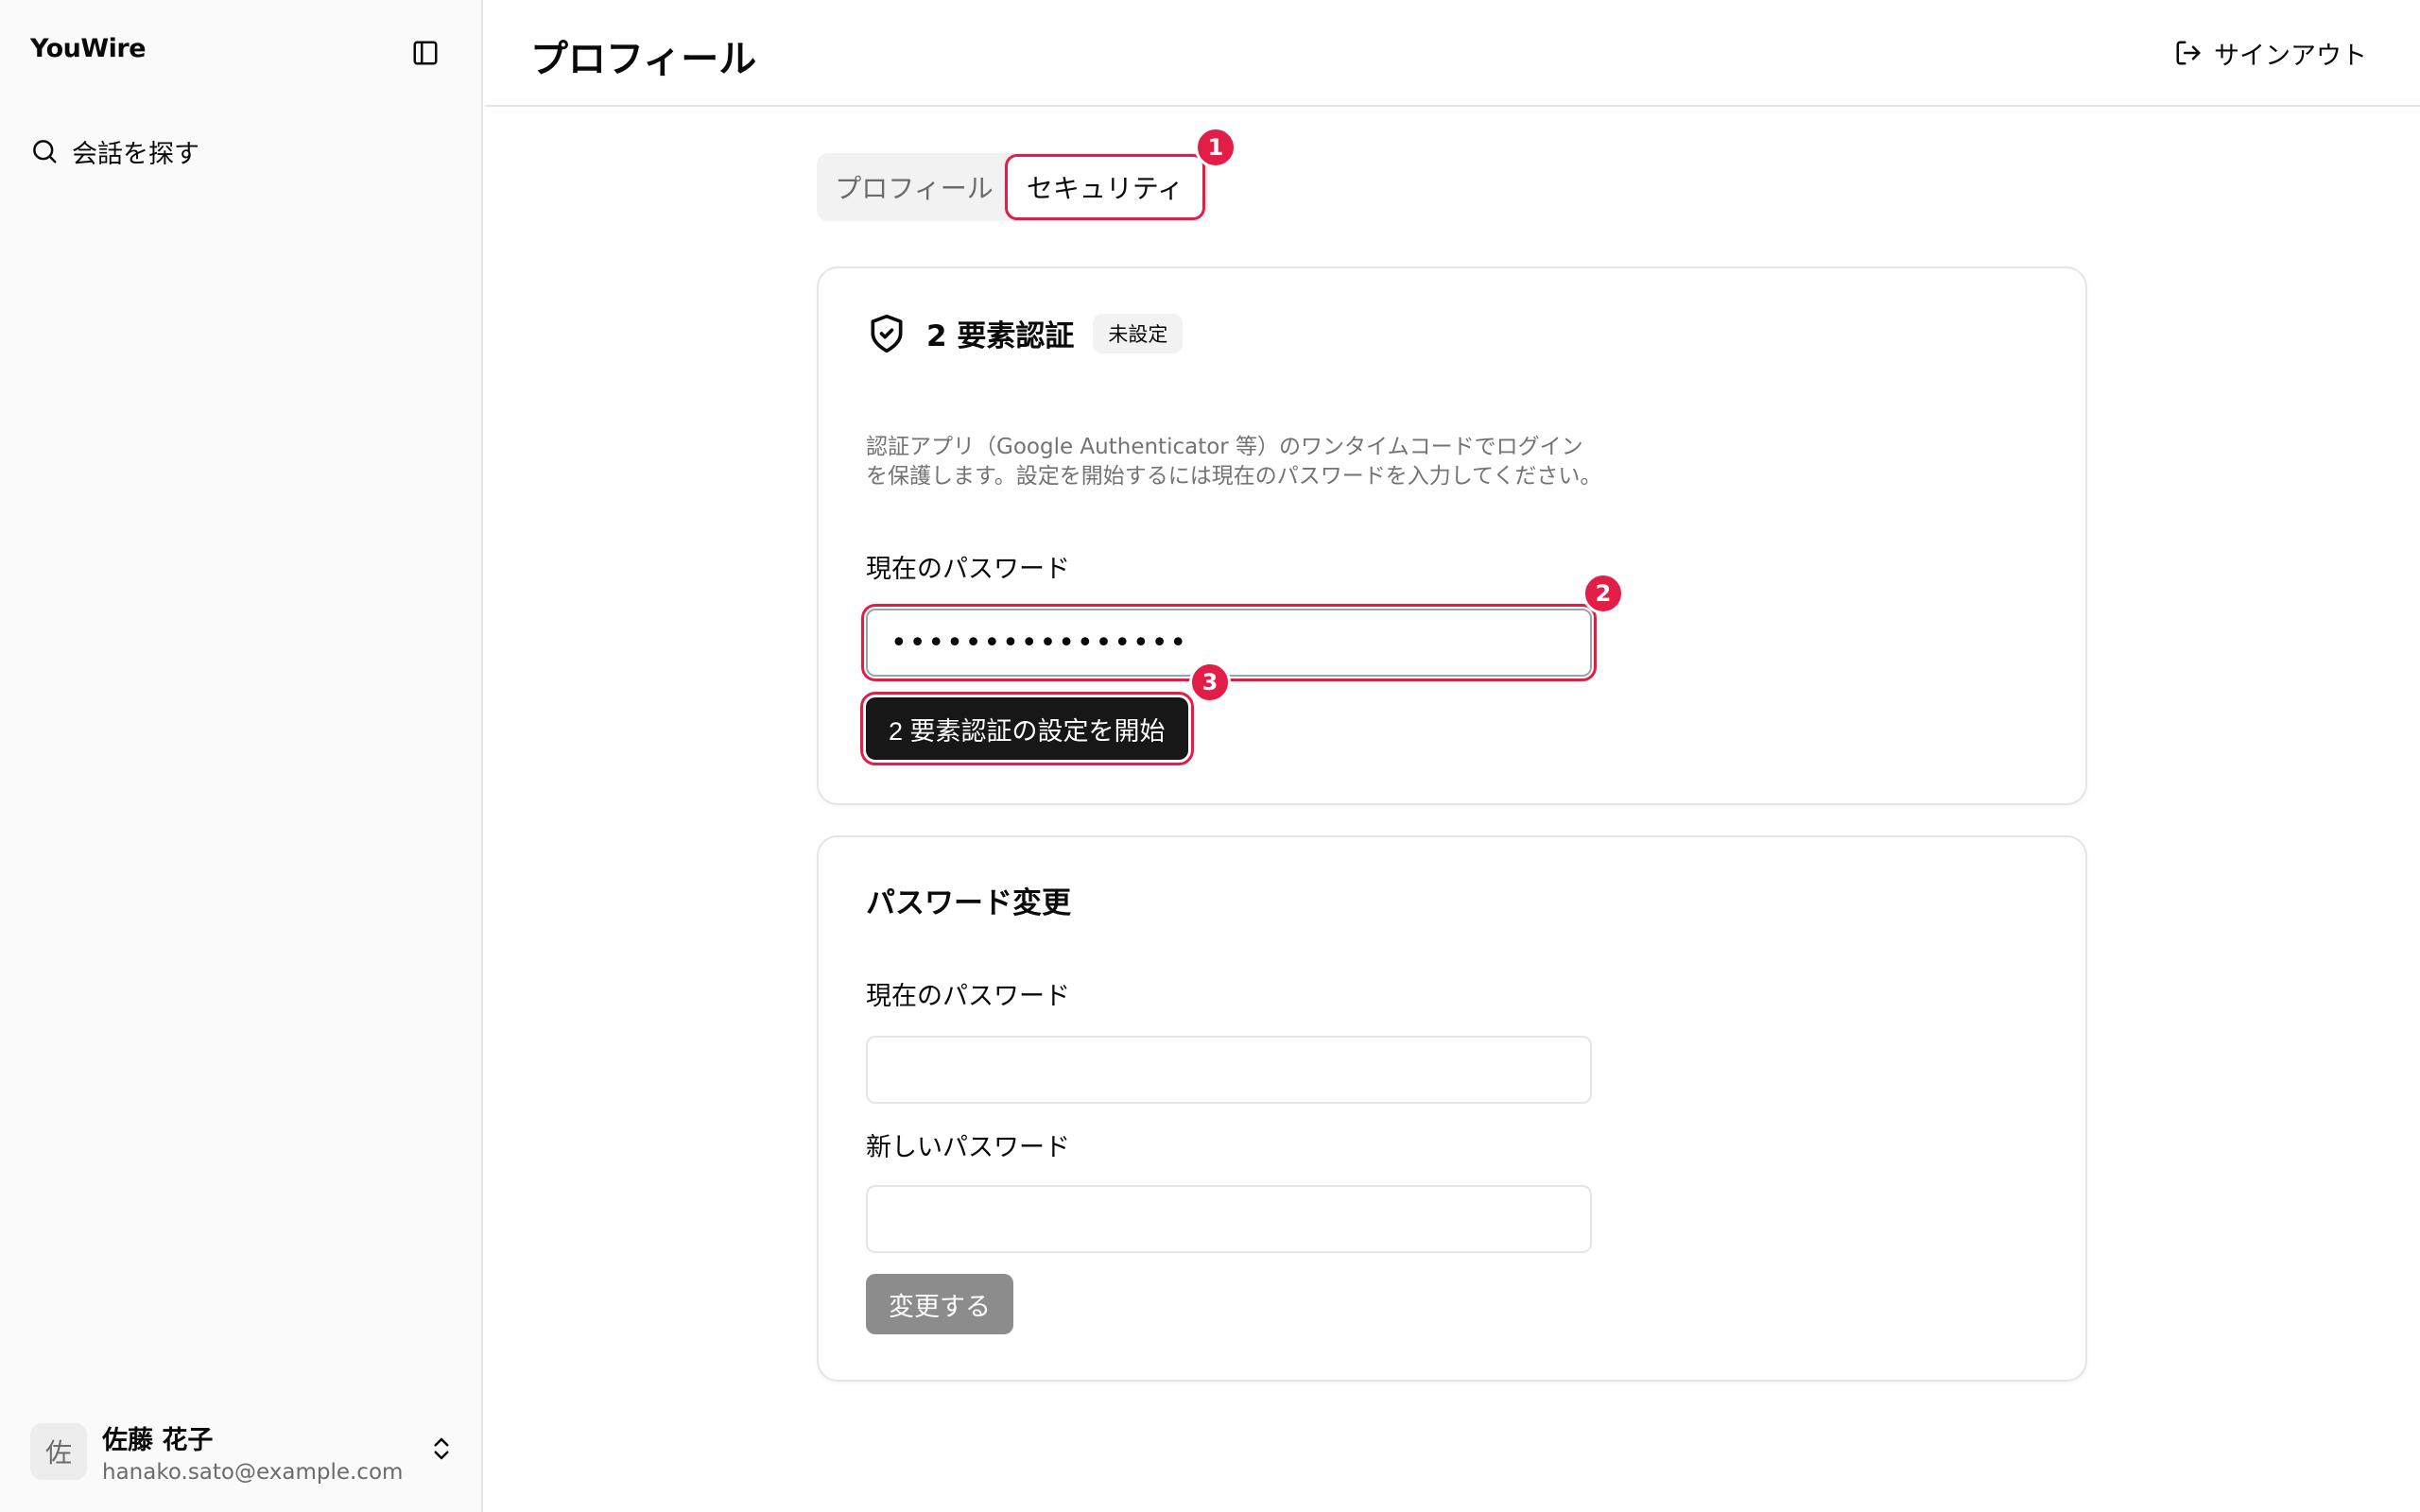 This screenshot has width=2420, height=1512. I want to click on sidebar-panel-icon, so click(425, 53).